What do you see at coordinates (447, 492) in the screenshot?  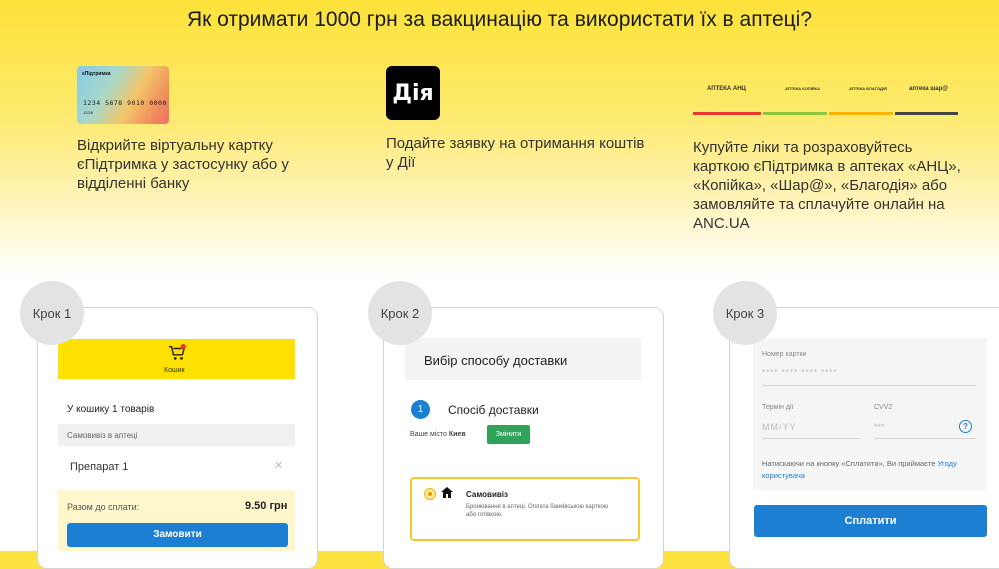 I see `home-icon` at bounding box center [447, 492].